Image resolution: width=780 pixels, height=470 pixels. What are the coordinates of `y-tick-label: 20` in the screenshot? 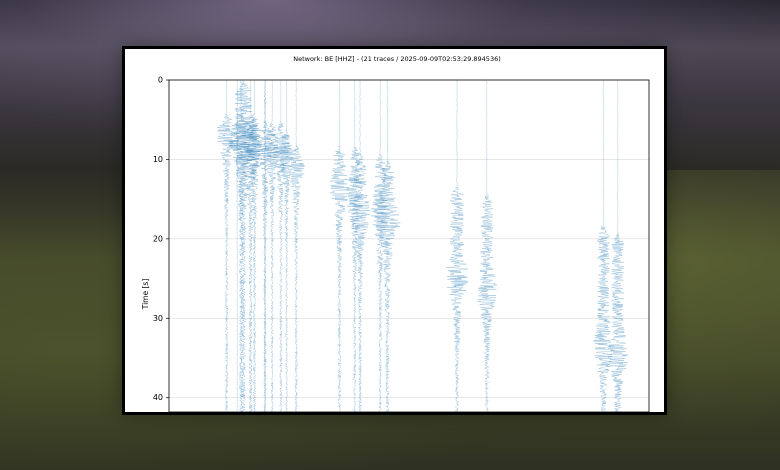 It's located at (158, 238).